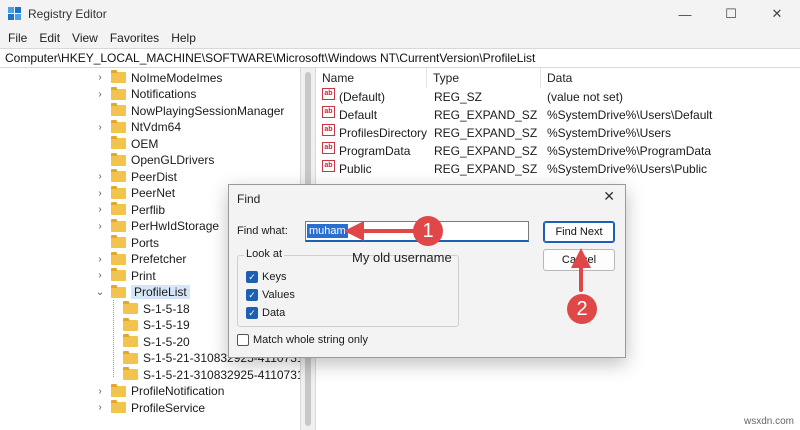 The image size is (800, 430). Describe the element at coordinates (87, 38) in the screenshot. I see `menu-view: View` at that location.